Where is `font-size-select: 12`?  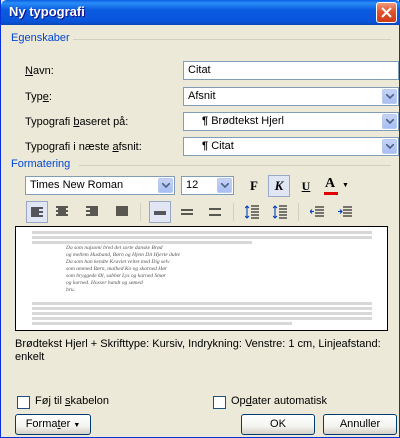
font-size-select: 12 is located at coordinates (207, 185).